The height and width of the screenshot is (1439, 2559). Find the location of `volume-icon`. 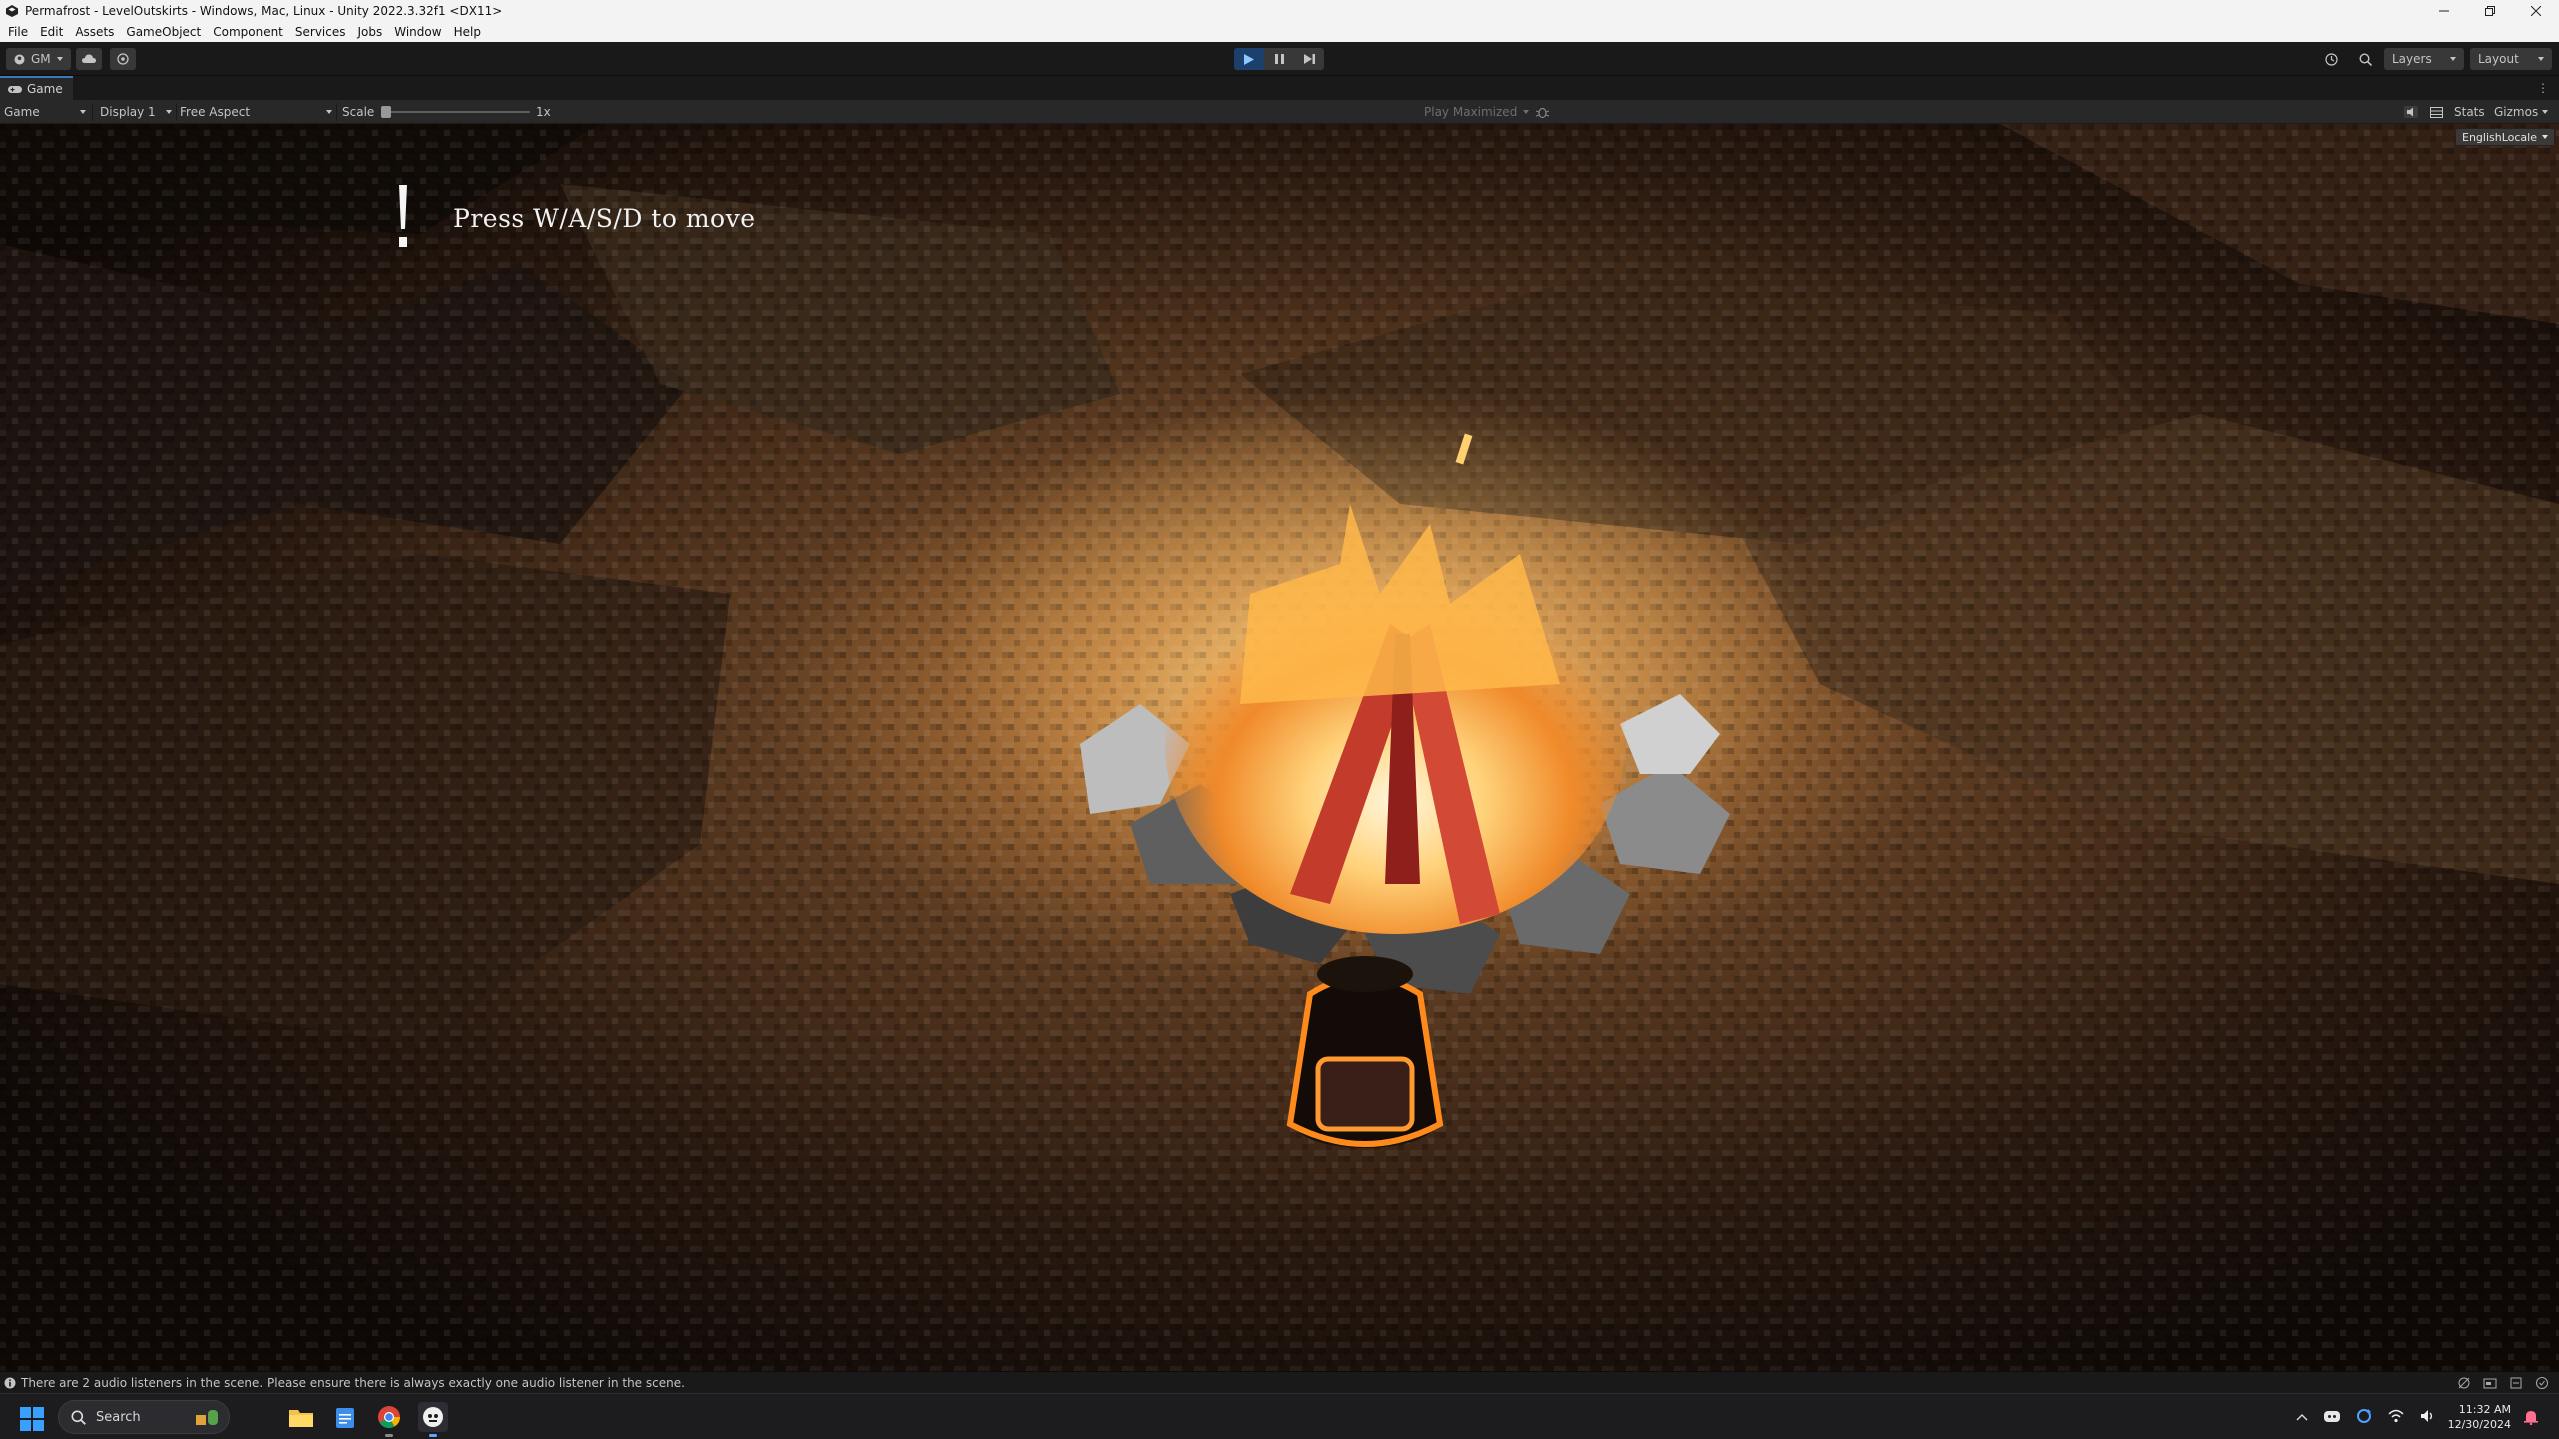

volume-icon is located at coordinates (2428, 1417).